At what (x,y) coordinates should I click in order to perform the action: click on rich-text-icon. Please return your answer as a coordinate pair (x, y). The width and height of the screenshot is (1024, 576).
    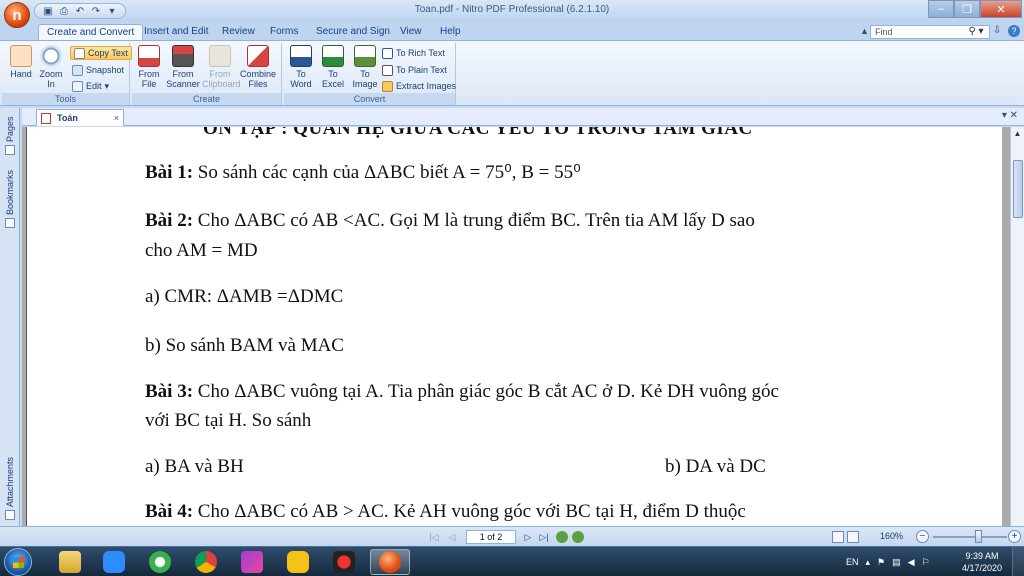
    Looking at the image, I should click on (387, 53).